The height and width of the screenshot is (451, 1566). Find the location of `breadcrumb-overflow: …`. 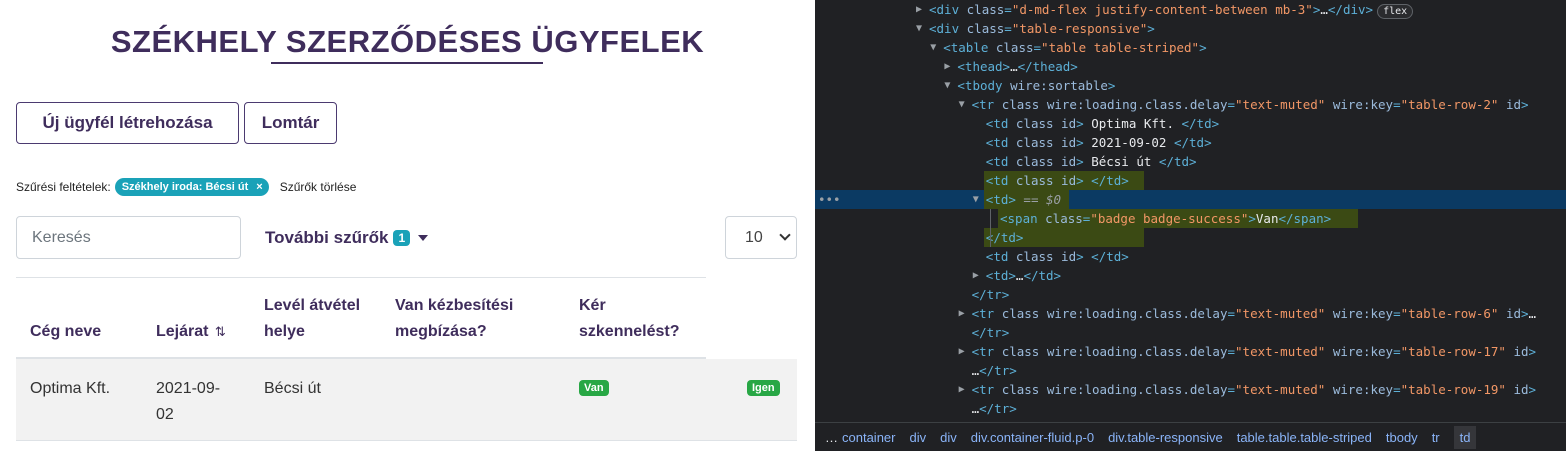

breadcrumb-overflow: … is located at coordinates (831, 437).